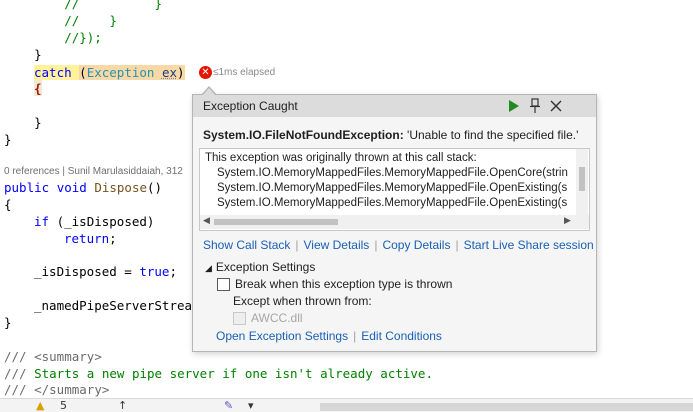 The height and width of the screenshot is (412, 693). I want to click on module-label: AWCC.dll, so click(277, 318).